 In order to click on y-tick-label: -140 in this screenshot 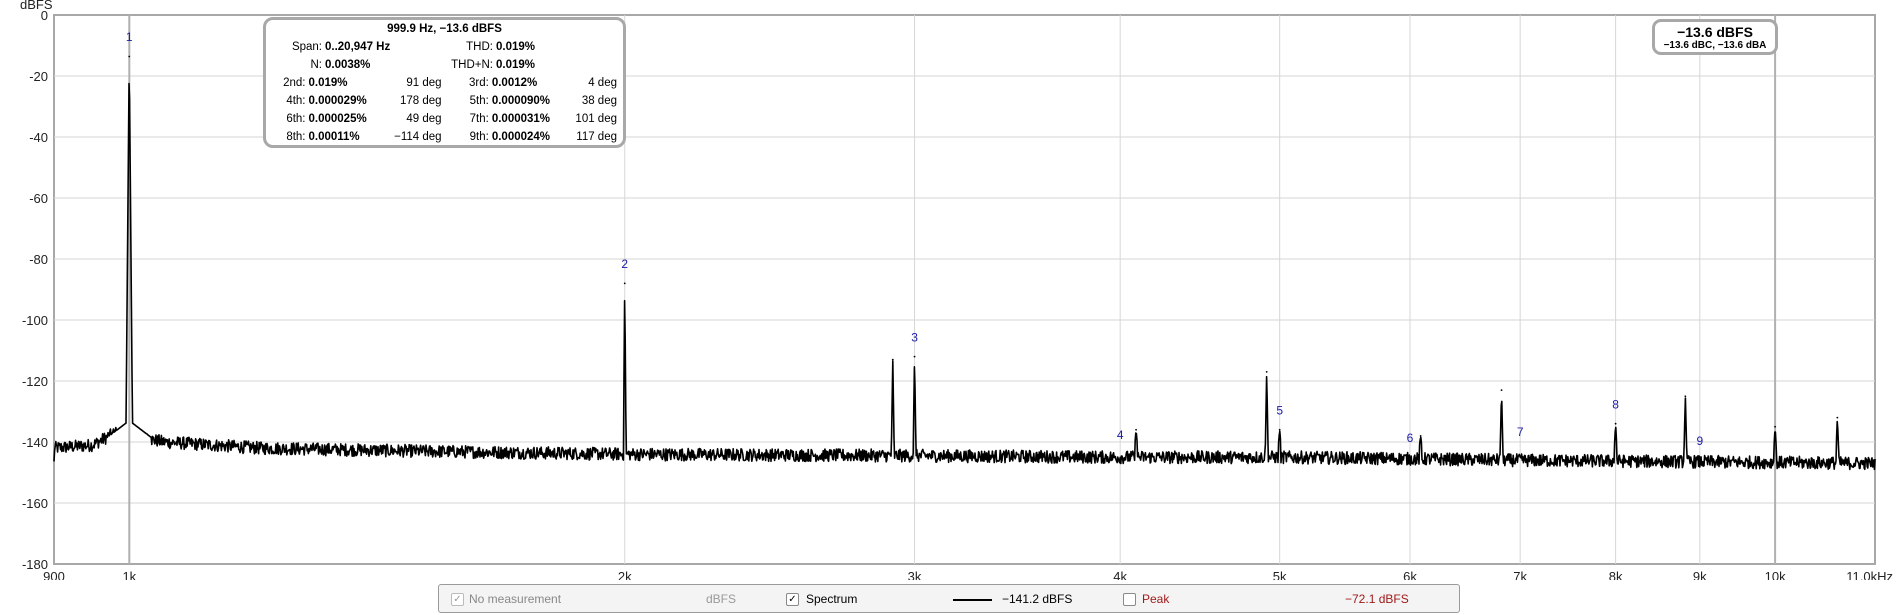, I will do `click(35, 442)`.